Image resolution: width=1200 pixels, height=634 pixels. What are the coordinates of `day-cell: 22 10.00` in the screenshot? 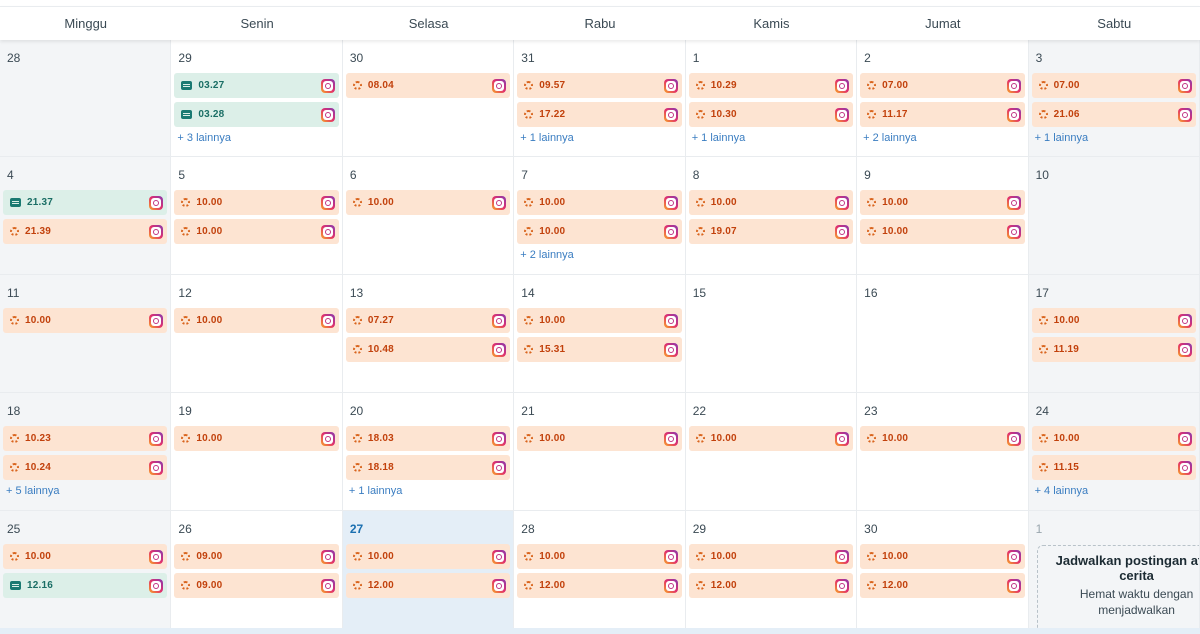 It's located at (771, 452).